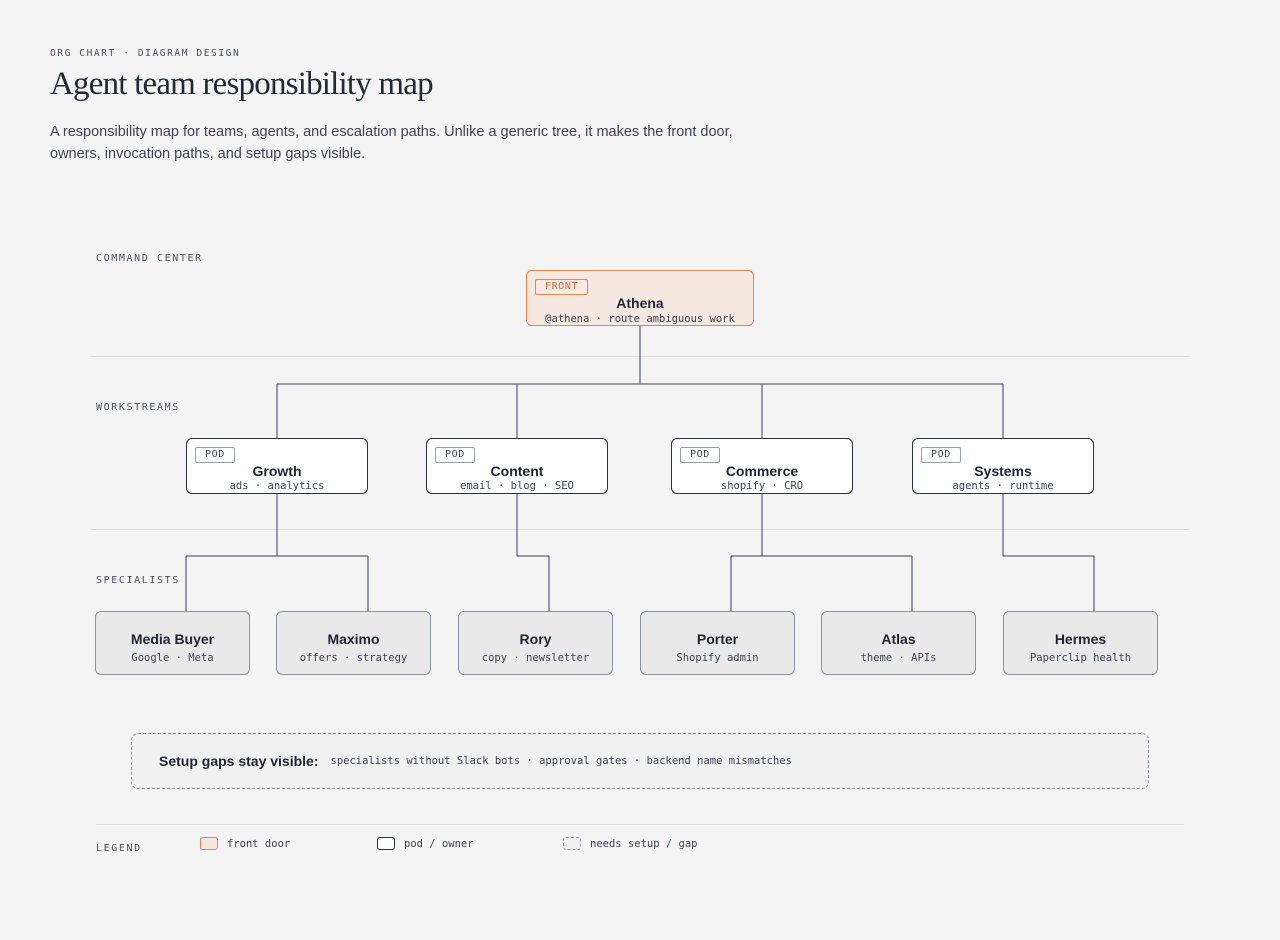  Describe the element at coordinates (1080, 658) in the screenshot. I see `node-sub: Paperclip health` at that location.